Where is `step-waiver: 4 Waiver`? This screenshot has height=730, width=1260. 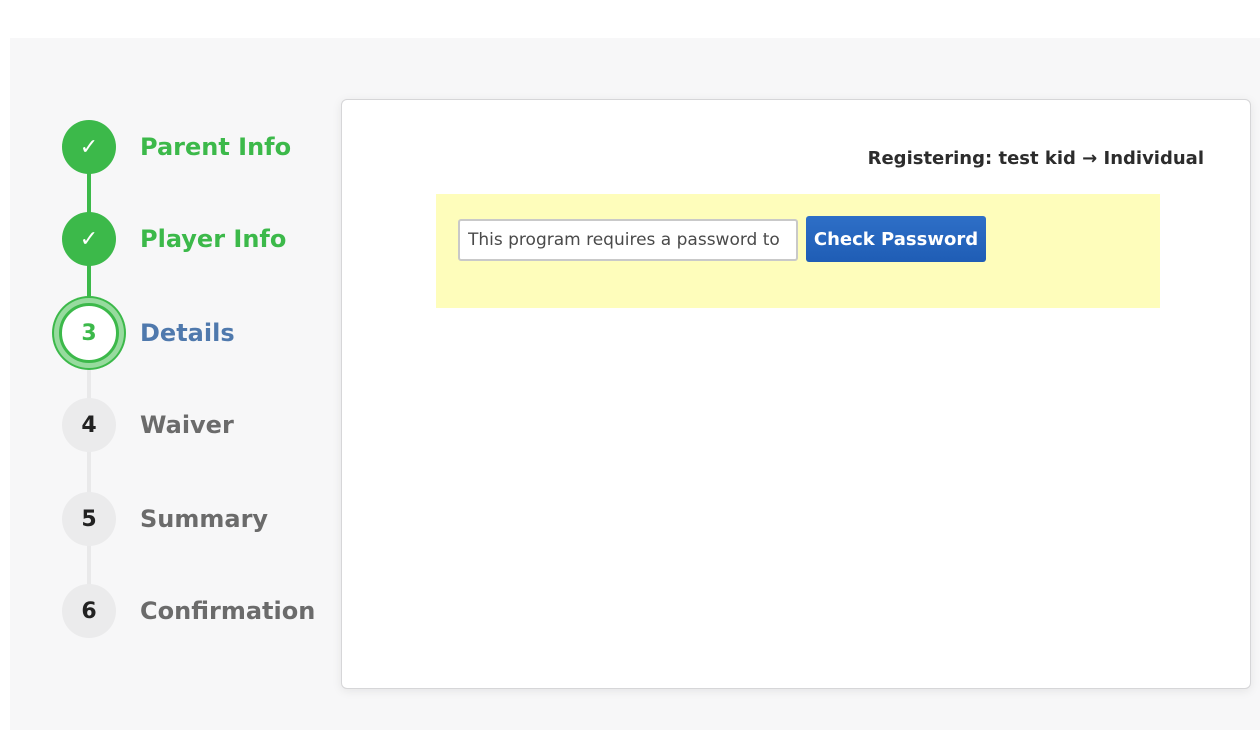
step-waiver: 4 Waiver is located at coordinates (148, 425).